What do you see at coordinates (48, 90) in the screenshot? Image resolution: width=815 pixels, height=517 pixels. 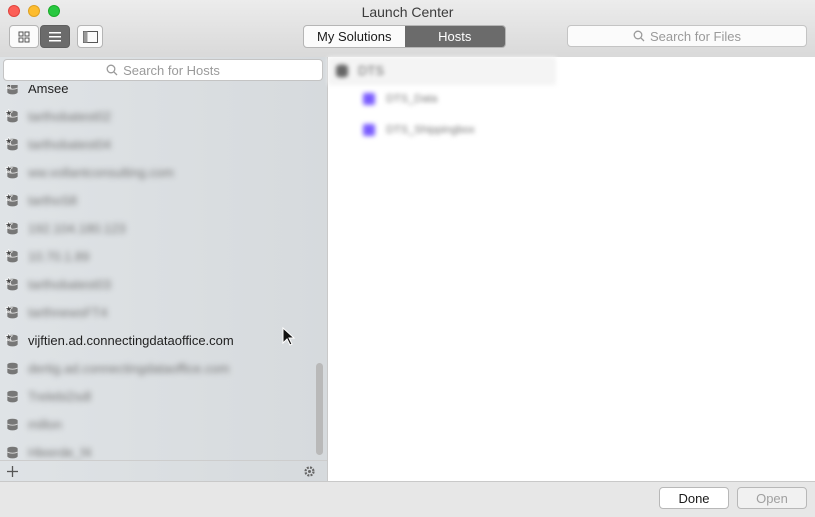 I see `host-name: Amsee` at bounding box center [48, 90].